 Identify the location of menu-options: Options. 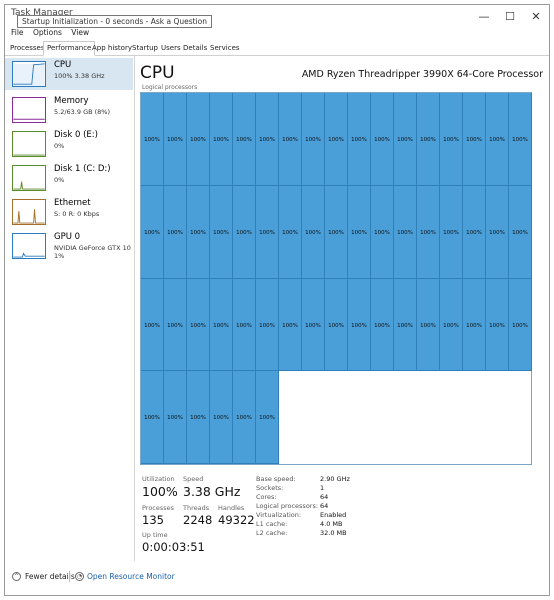
(47, 32).